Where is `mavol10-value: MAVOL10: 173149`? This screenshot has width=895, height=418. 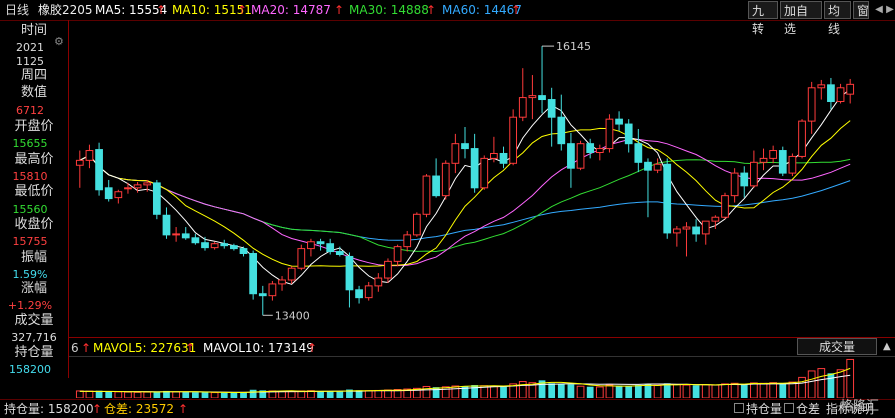 mavol10-value: MAVOL10: 173149 is located at coordinates (258, 348).